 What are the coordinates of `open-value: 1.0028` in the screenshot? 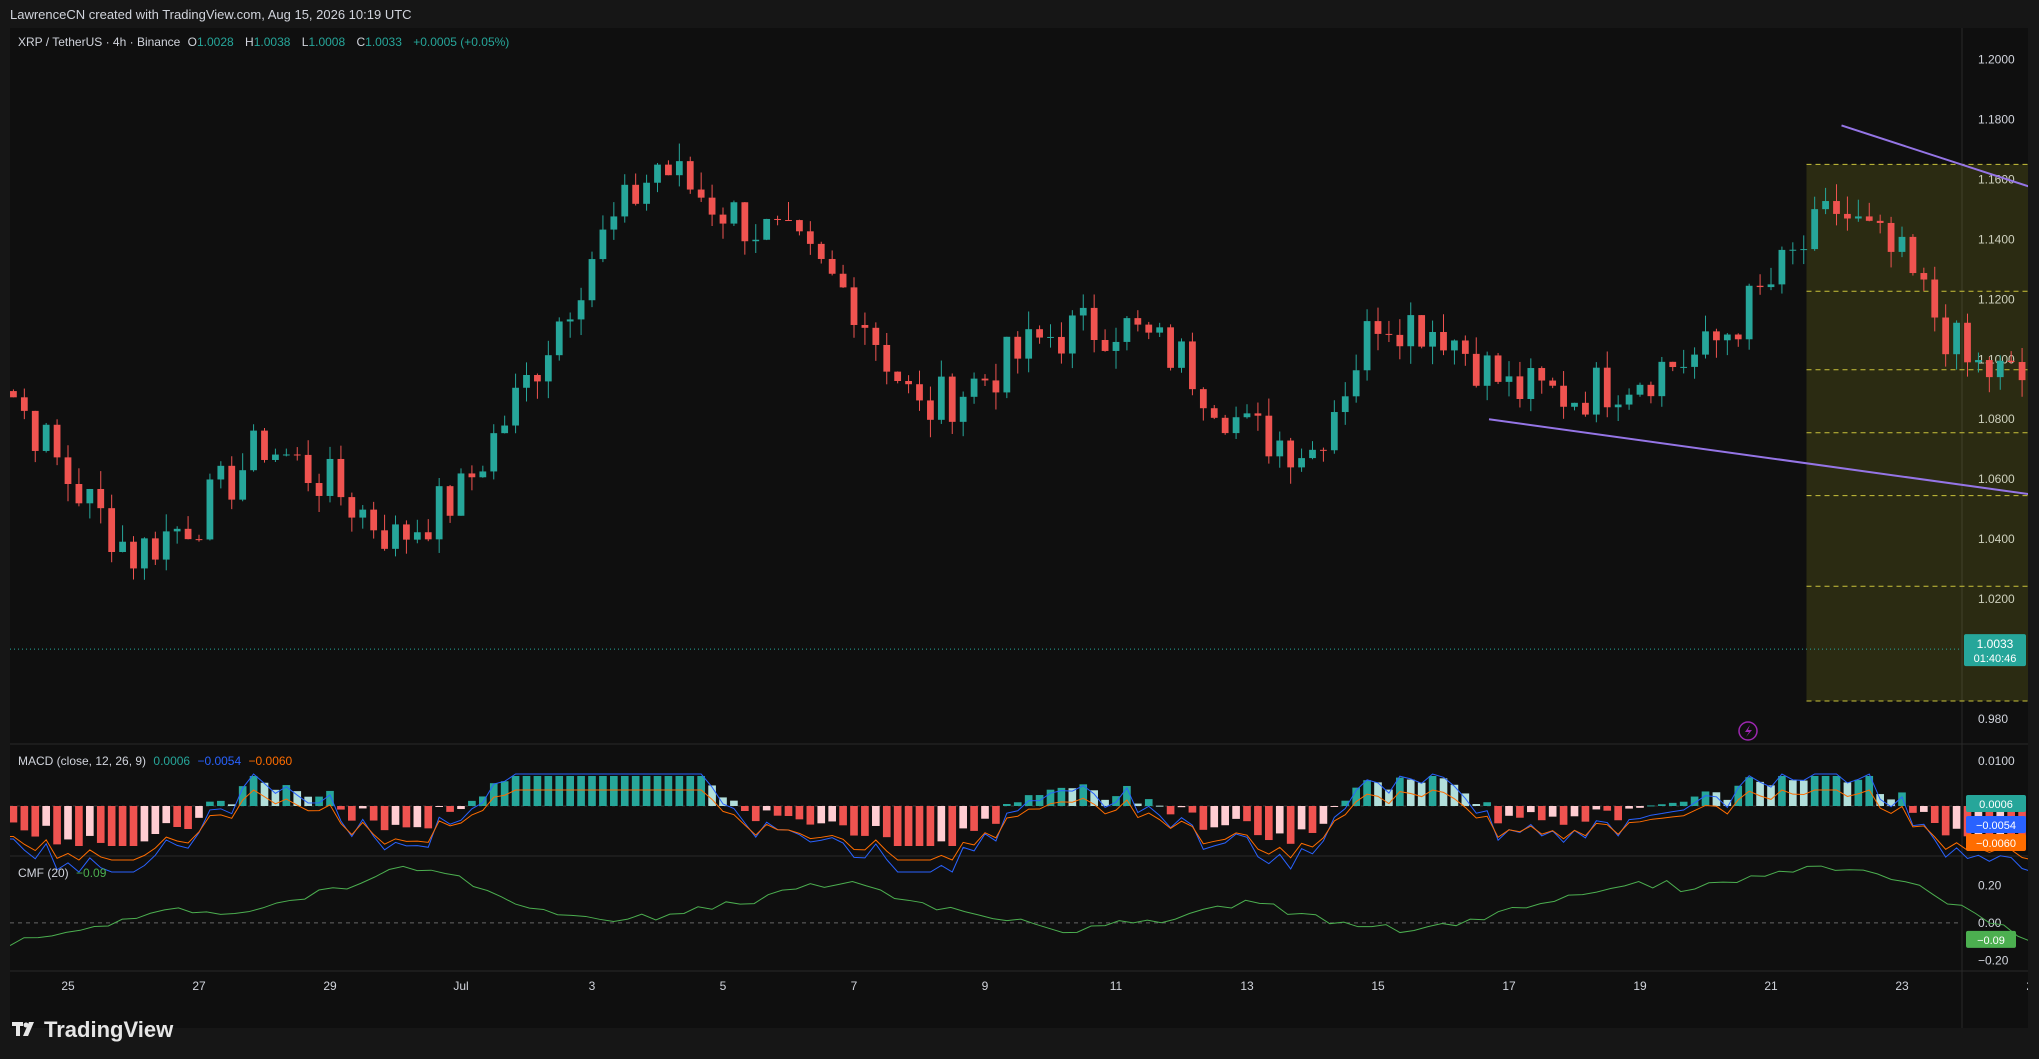 It's located at (215, 42).